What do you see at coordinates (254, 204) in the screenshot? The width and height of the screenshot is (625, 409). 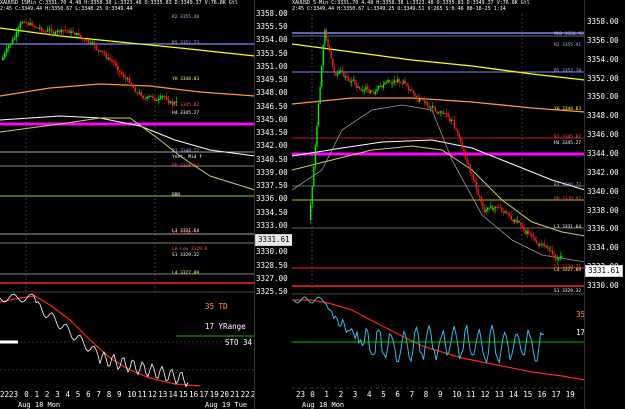 I see `pane-divider-left` at bounding box center [254, 204].